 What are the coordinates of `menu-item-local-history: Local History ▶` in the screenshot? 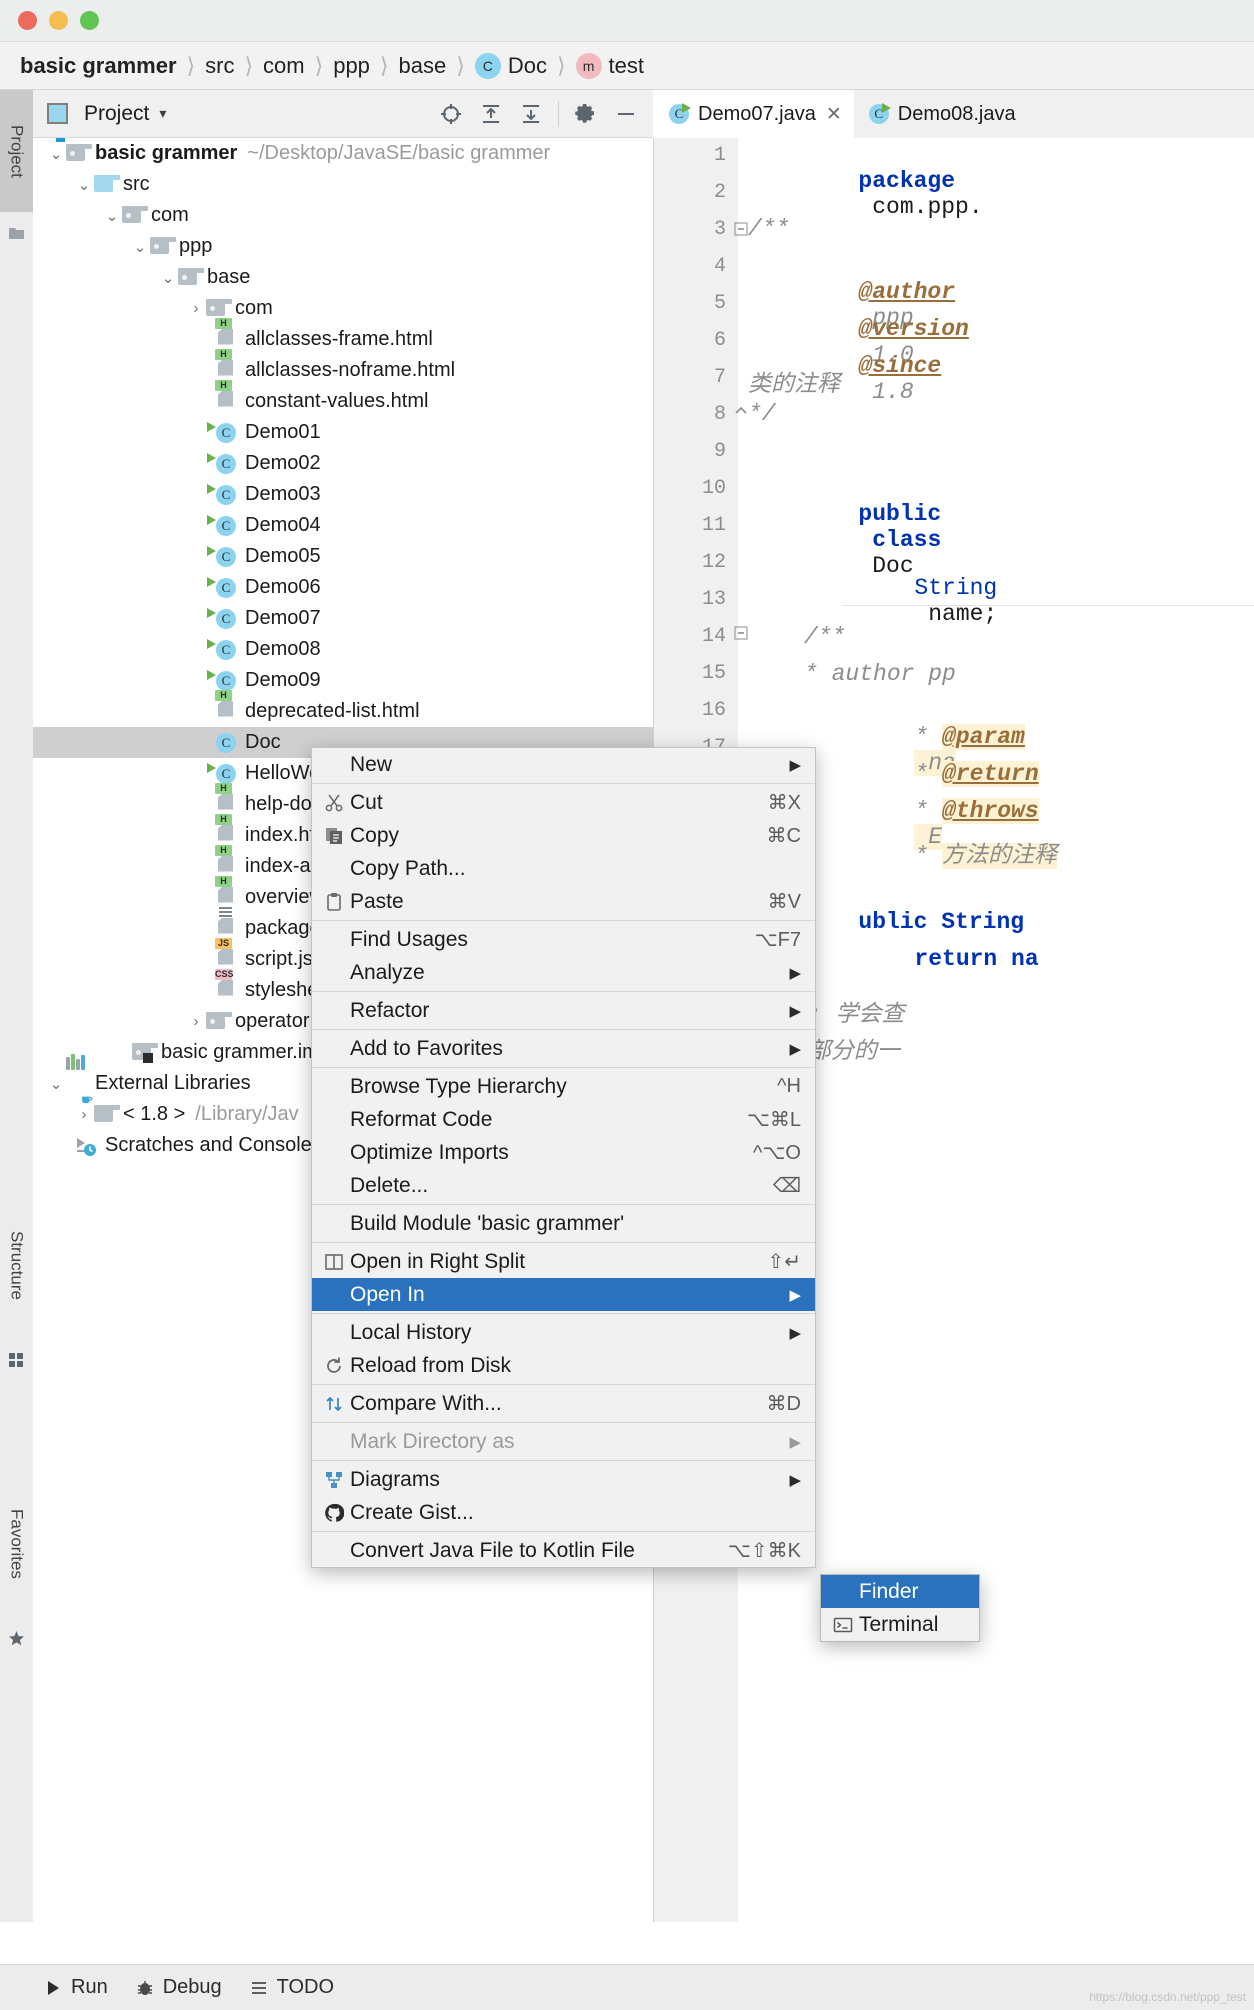 It's located at (563, 1332).